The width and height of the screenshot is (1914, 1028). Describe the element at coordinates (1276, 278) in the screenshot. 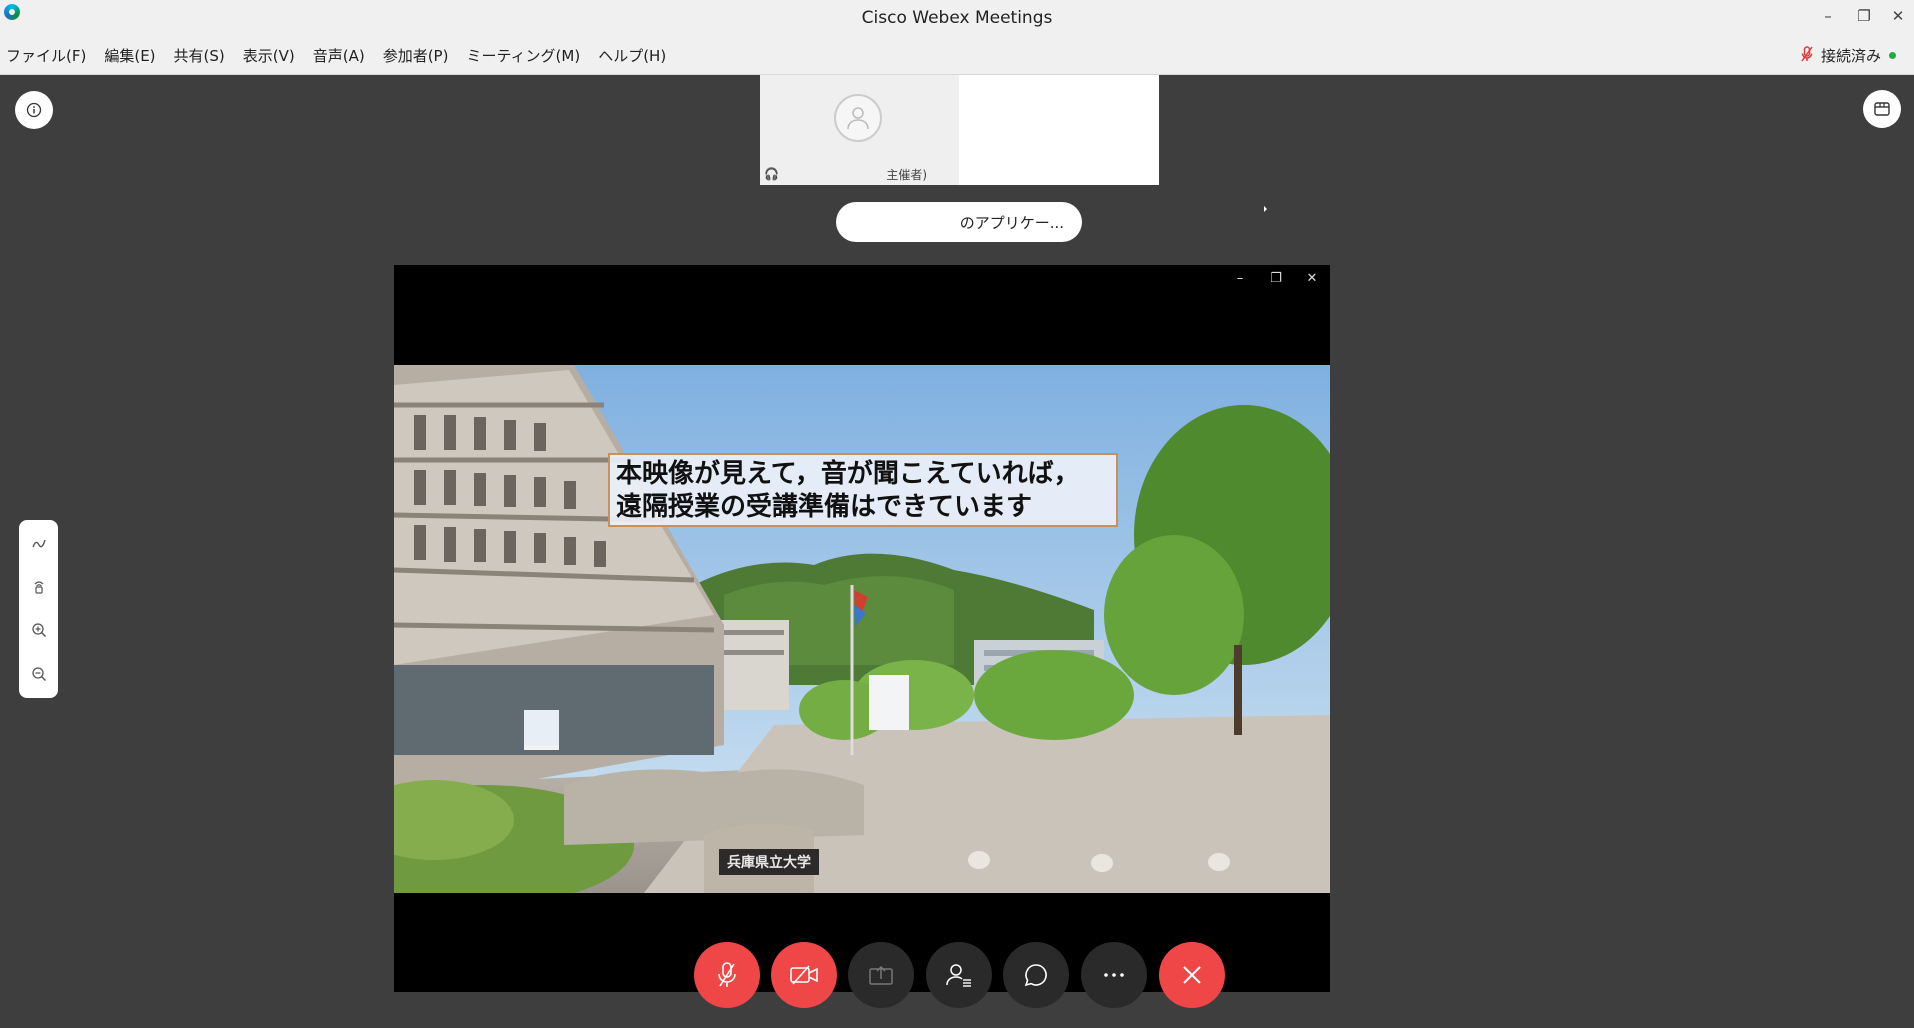

I see `video-restore-button: ❐` at that location.